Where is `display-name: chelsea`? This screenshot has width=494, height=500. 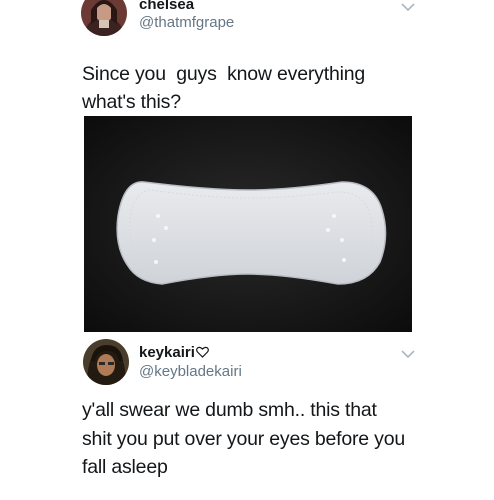
display-name: chelsea is located at coordinates (166, 7).